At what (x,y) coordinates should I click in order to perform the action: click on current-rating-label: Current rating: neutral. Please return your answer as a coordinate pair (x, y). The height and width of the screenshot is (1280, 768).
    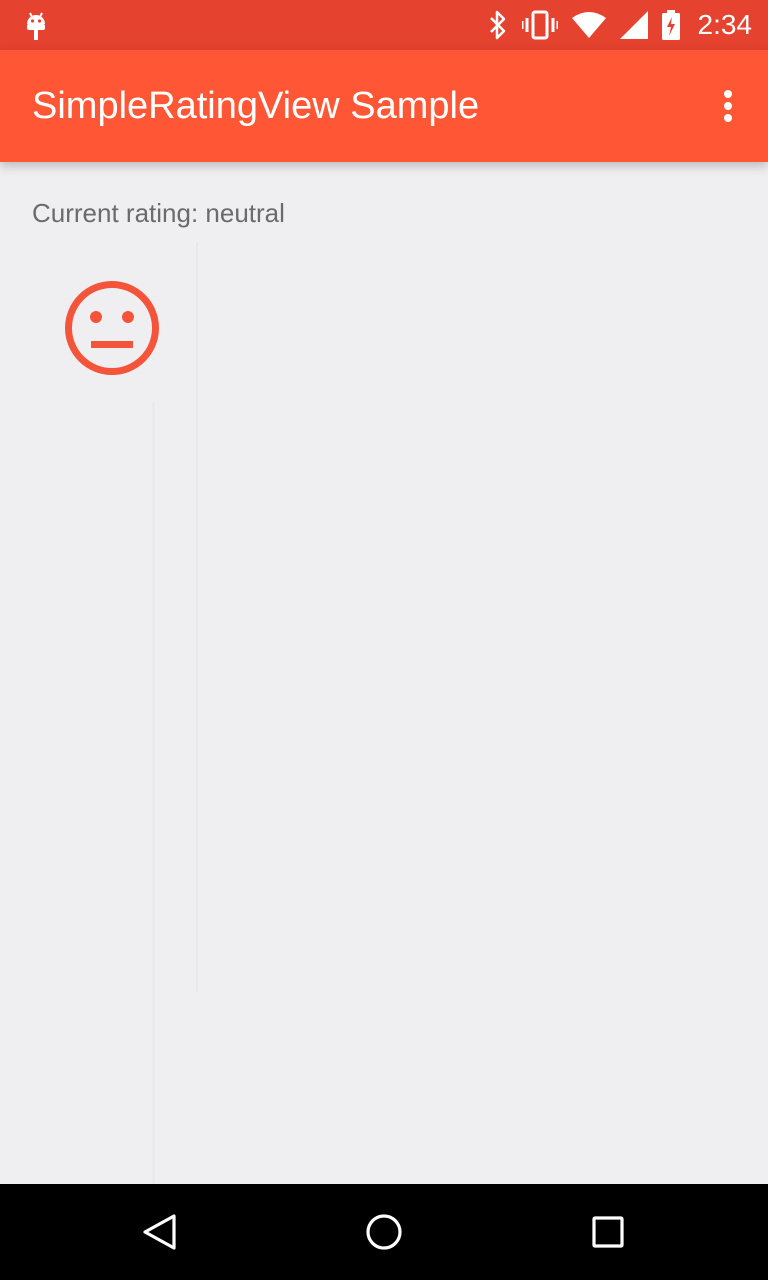
    Looking at the image, I should click on (158, 213).